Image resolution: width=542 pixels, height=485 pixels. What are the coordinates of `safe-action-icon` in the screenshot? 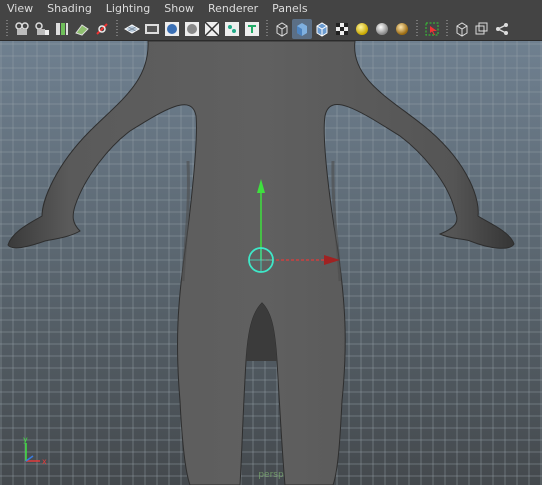 It's located at (232, 29).